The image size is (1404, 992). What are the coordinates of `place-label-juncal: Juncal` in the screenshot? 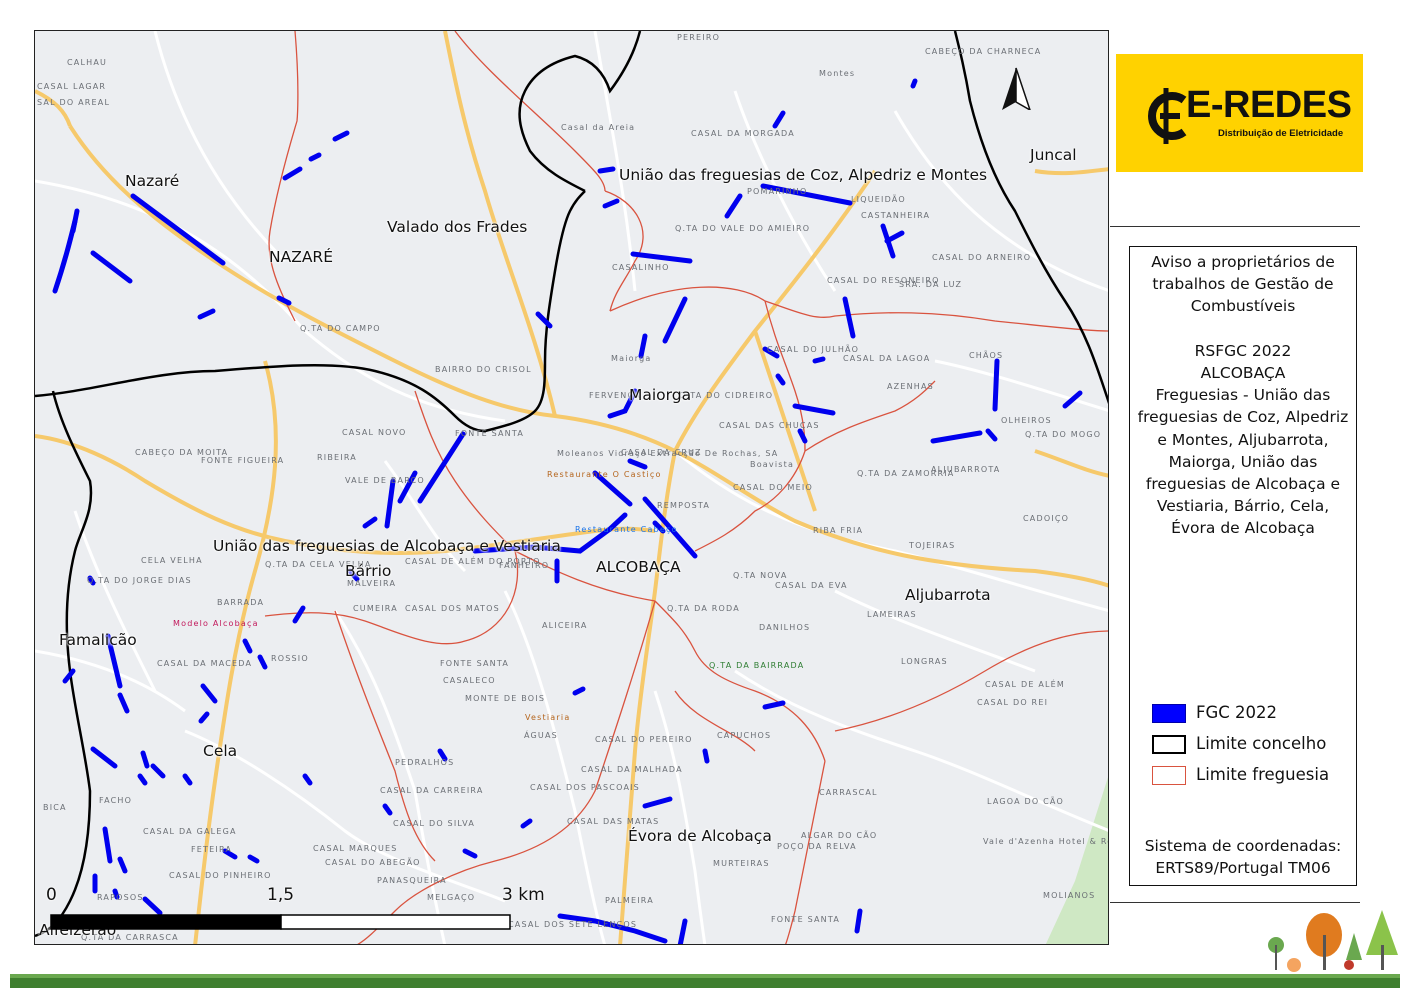 It's located at (1053, 155).